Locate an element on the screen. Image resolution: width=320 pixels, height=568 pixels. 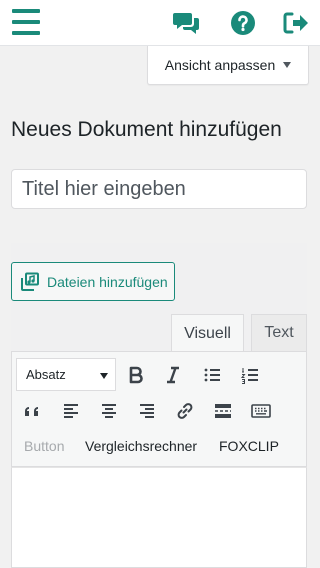
tab-visual: Visuell is located at coordinates (207, 333).